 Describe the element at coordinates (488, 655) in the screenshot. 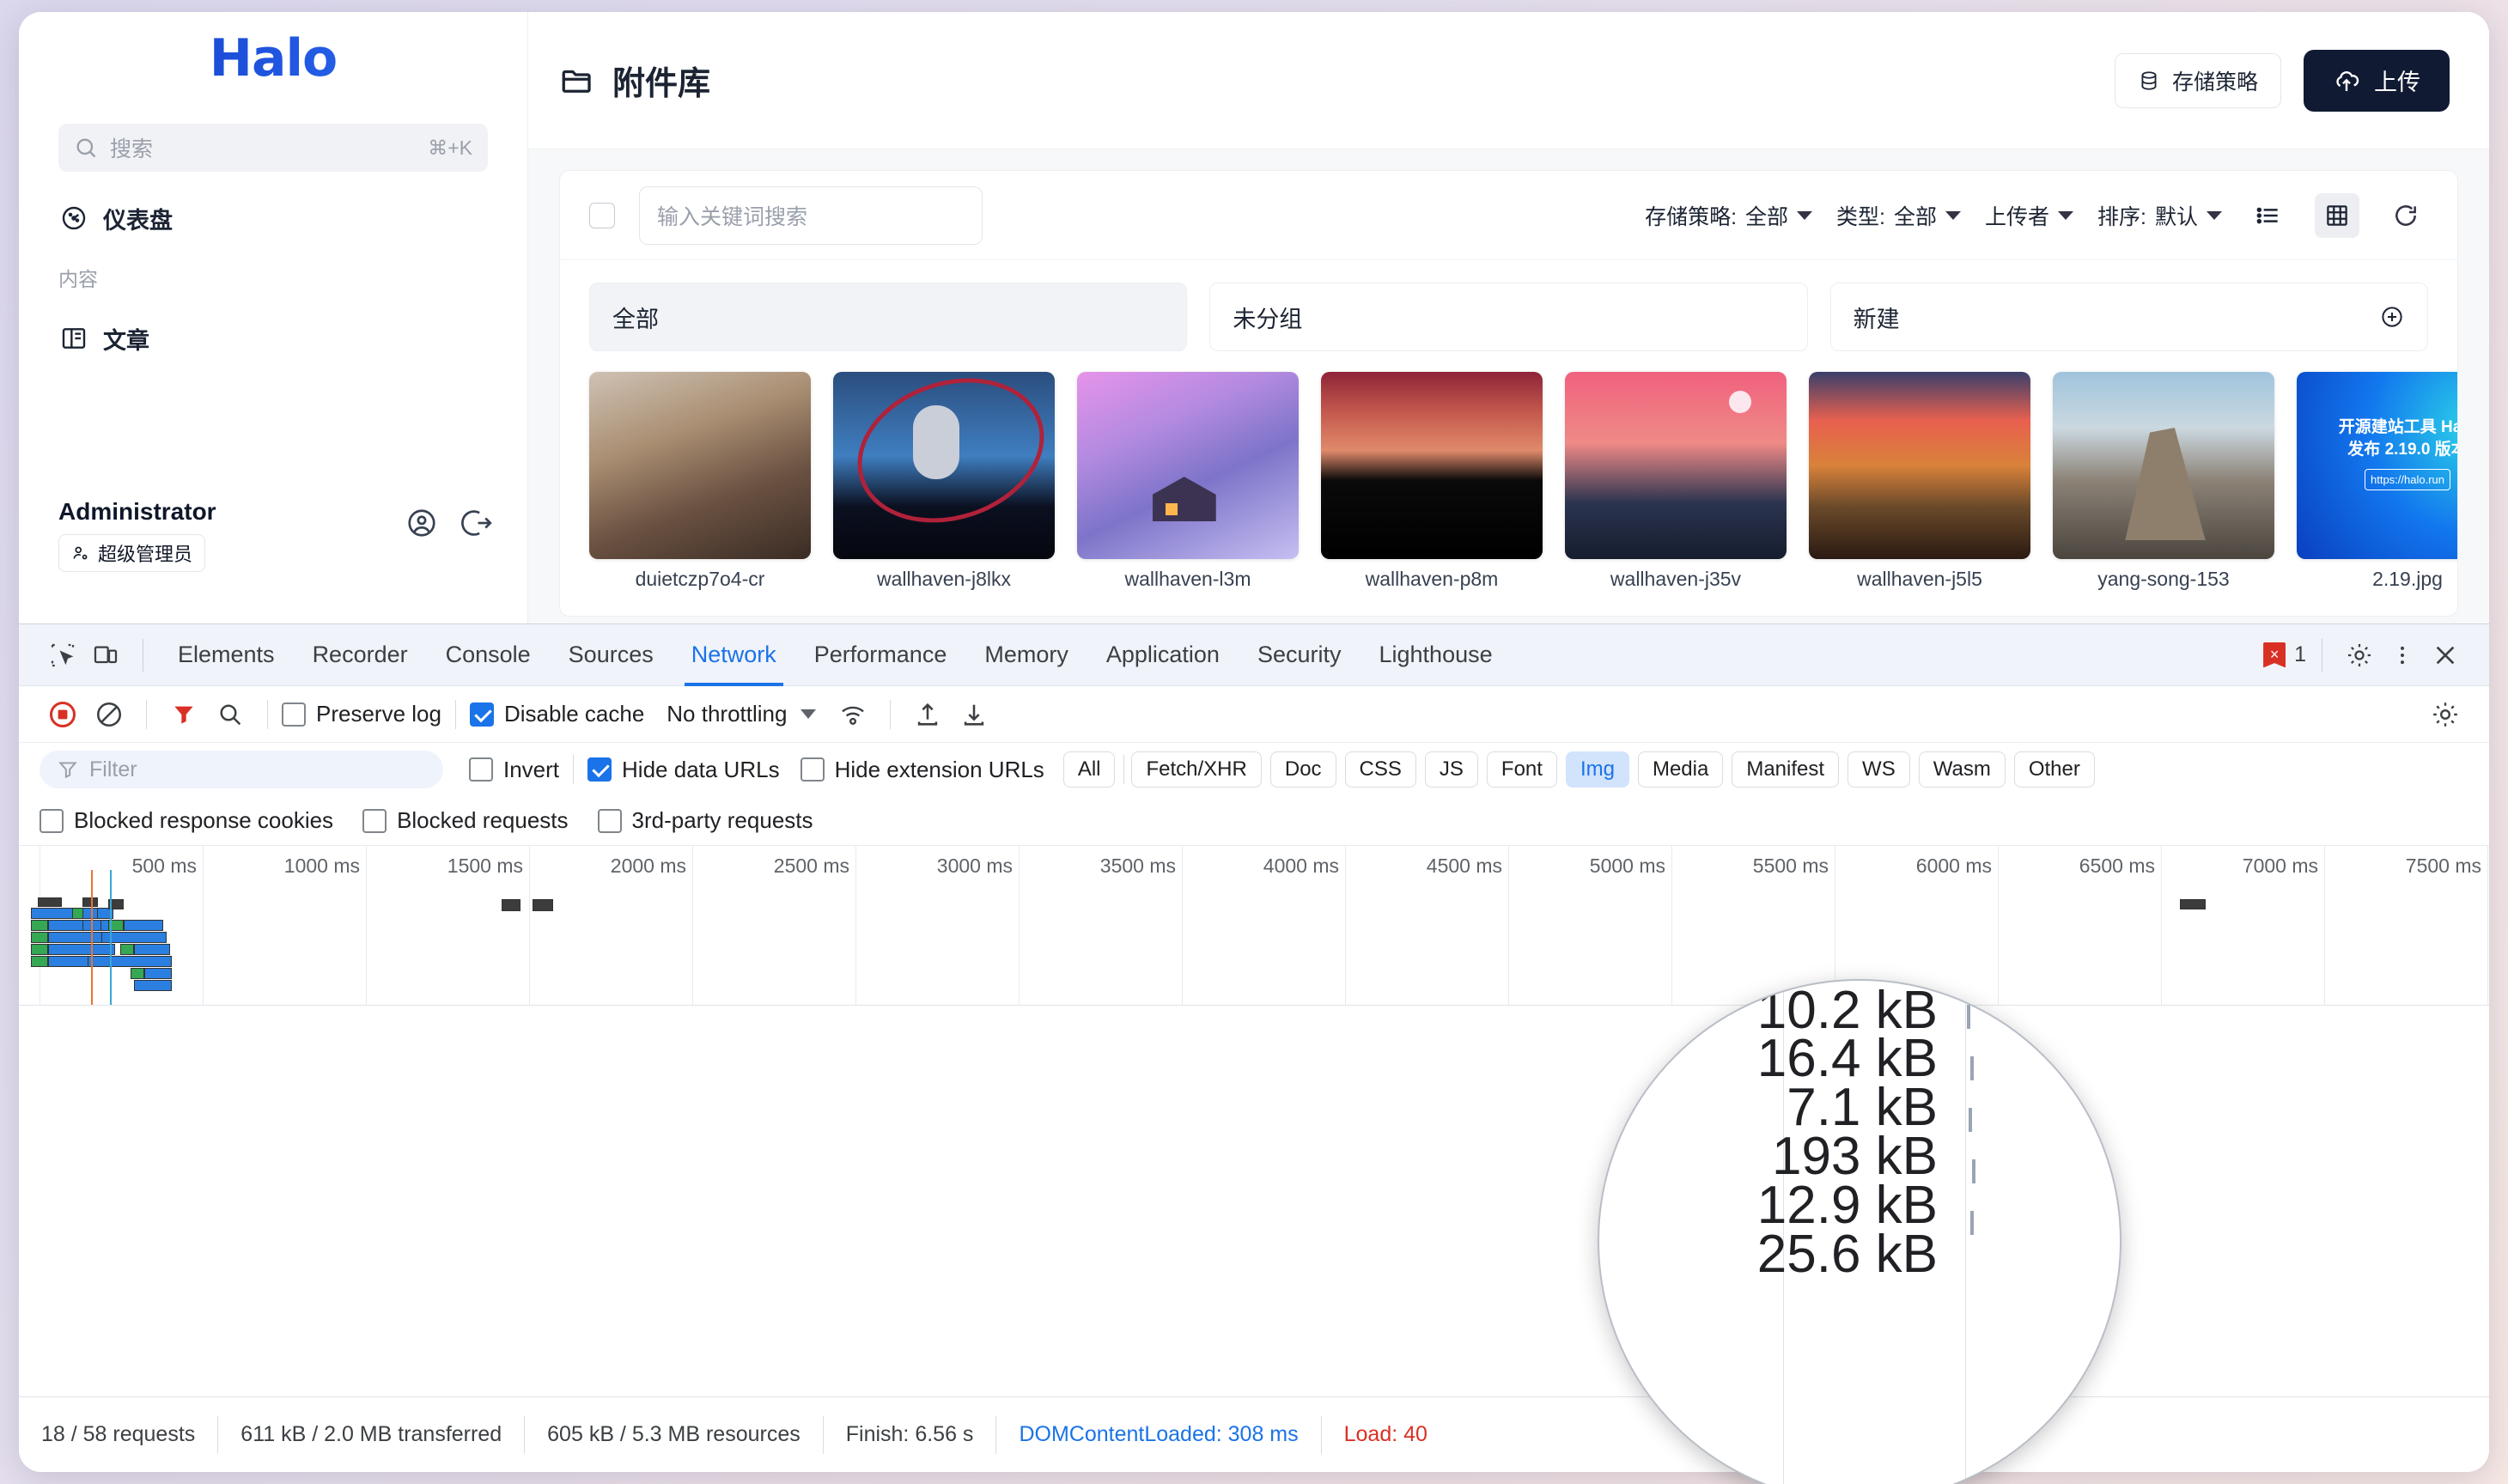

I see `tab-console: Console` at that location.